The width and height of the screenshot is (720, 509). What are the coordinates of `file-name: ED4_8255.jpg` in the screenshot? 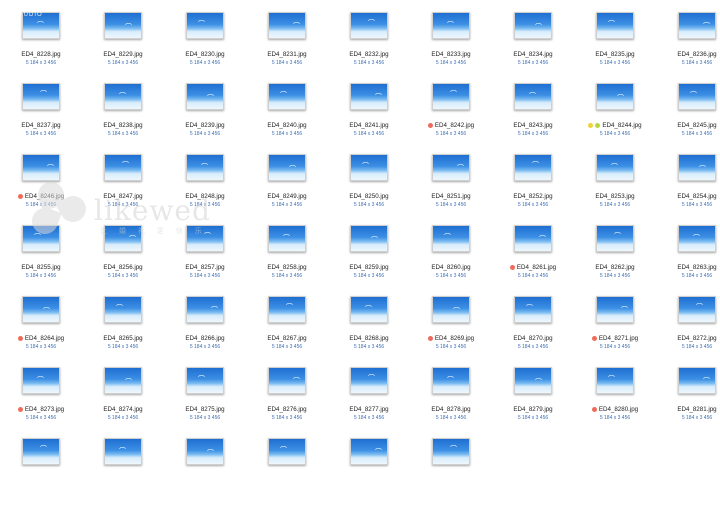 It's located at (40, 267).